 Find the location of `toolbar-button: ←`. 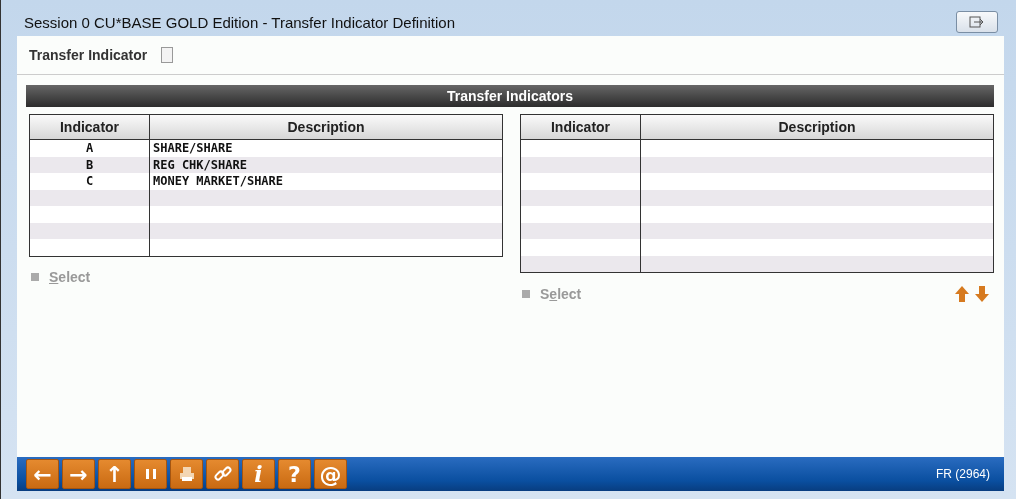

toolbar-button: ← is located at coordinates (42, 474).